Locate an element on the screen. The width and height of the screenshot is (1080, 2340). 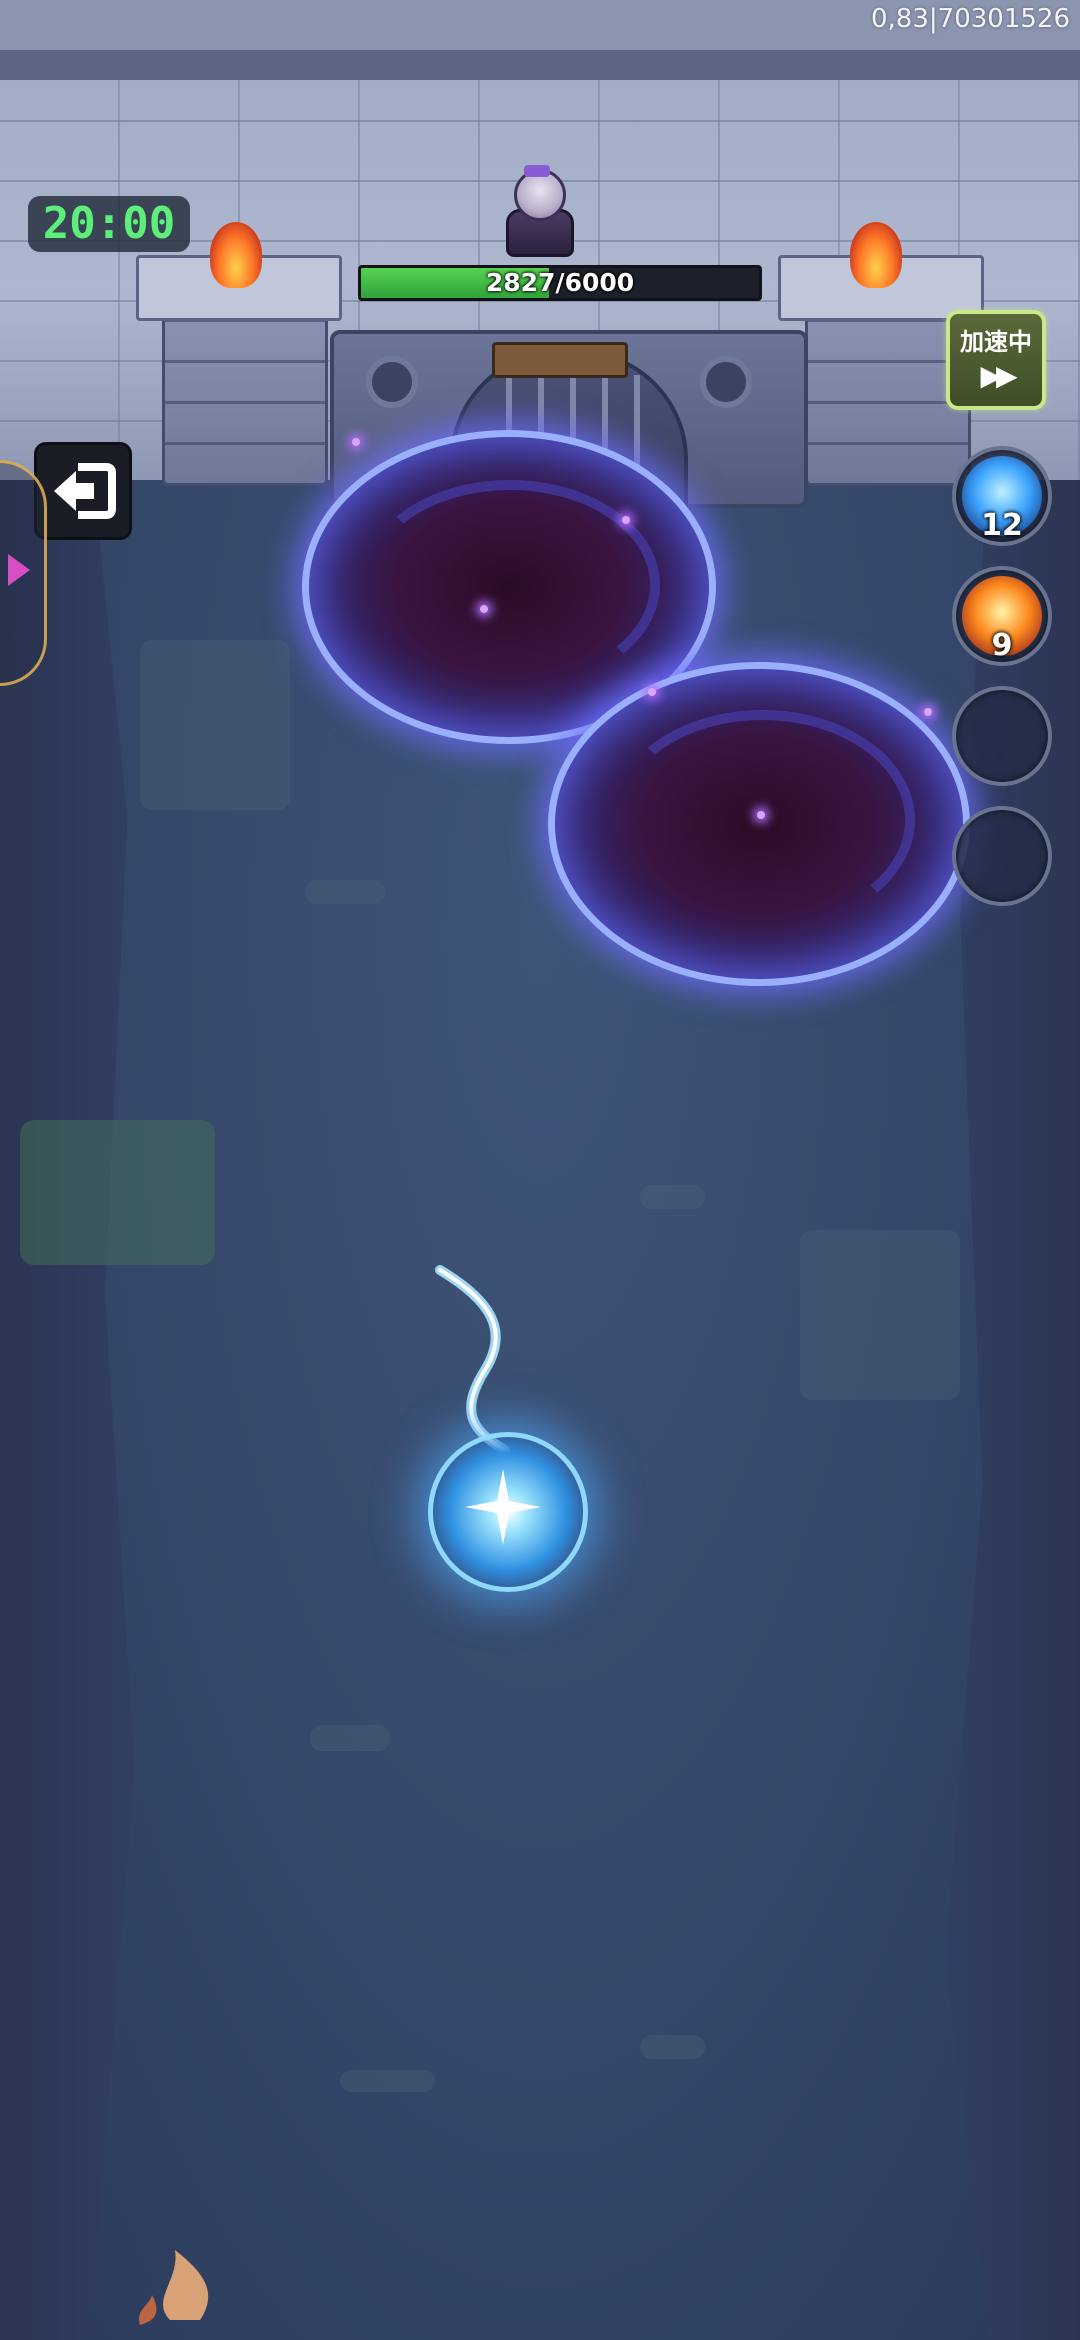
left-gate-pipe is located at coordinates (392, 382).